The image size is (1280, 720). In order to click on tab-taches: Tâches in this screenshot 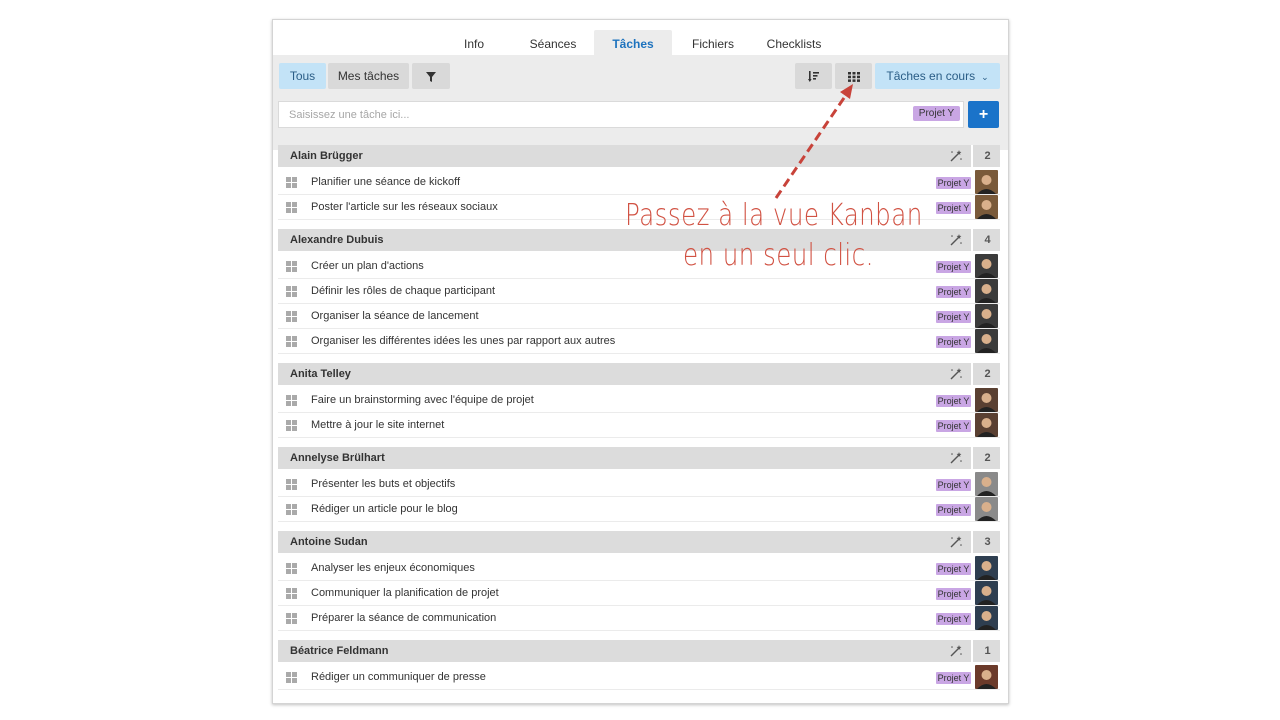, I will do `click(633, 42)`.